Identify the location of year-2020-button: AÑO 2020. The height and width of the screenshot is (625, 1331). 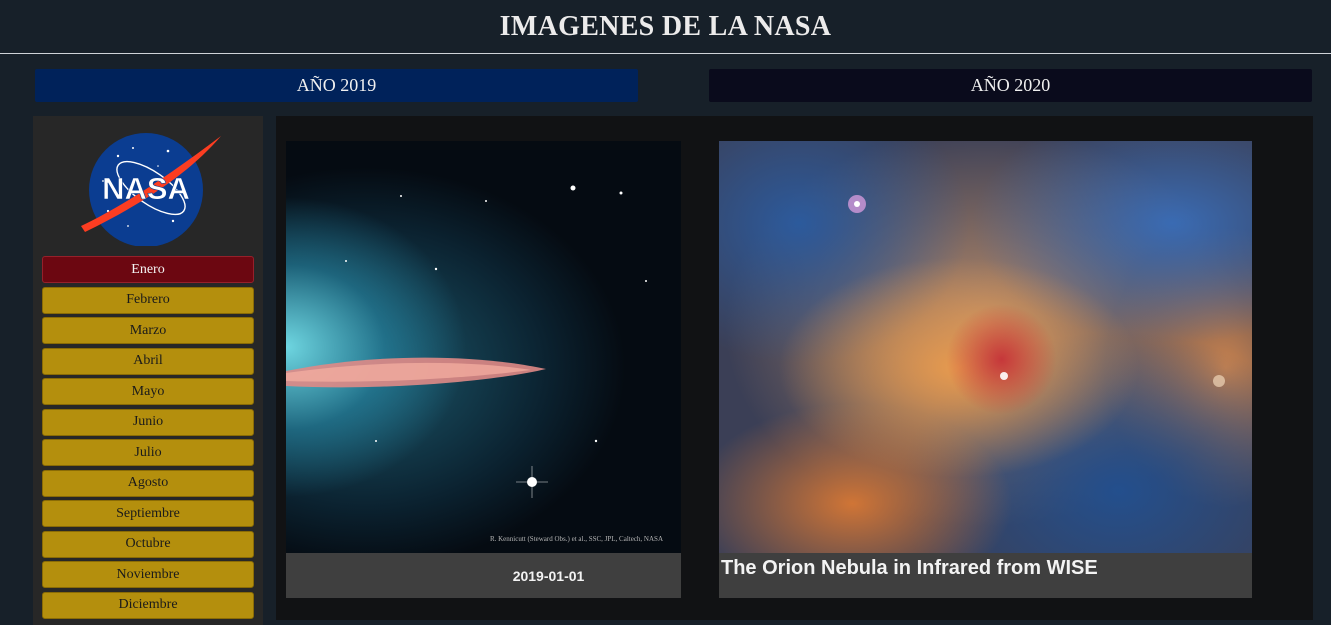
(1010, 85).